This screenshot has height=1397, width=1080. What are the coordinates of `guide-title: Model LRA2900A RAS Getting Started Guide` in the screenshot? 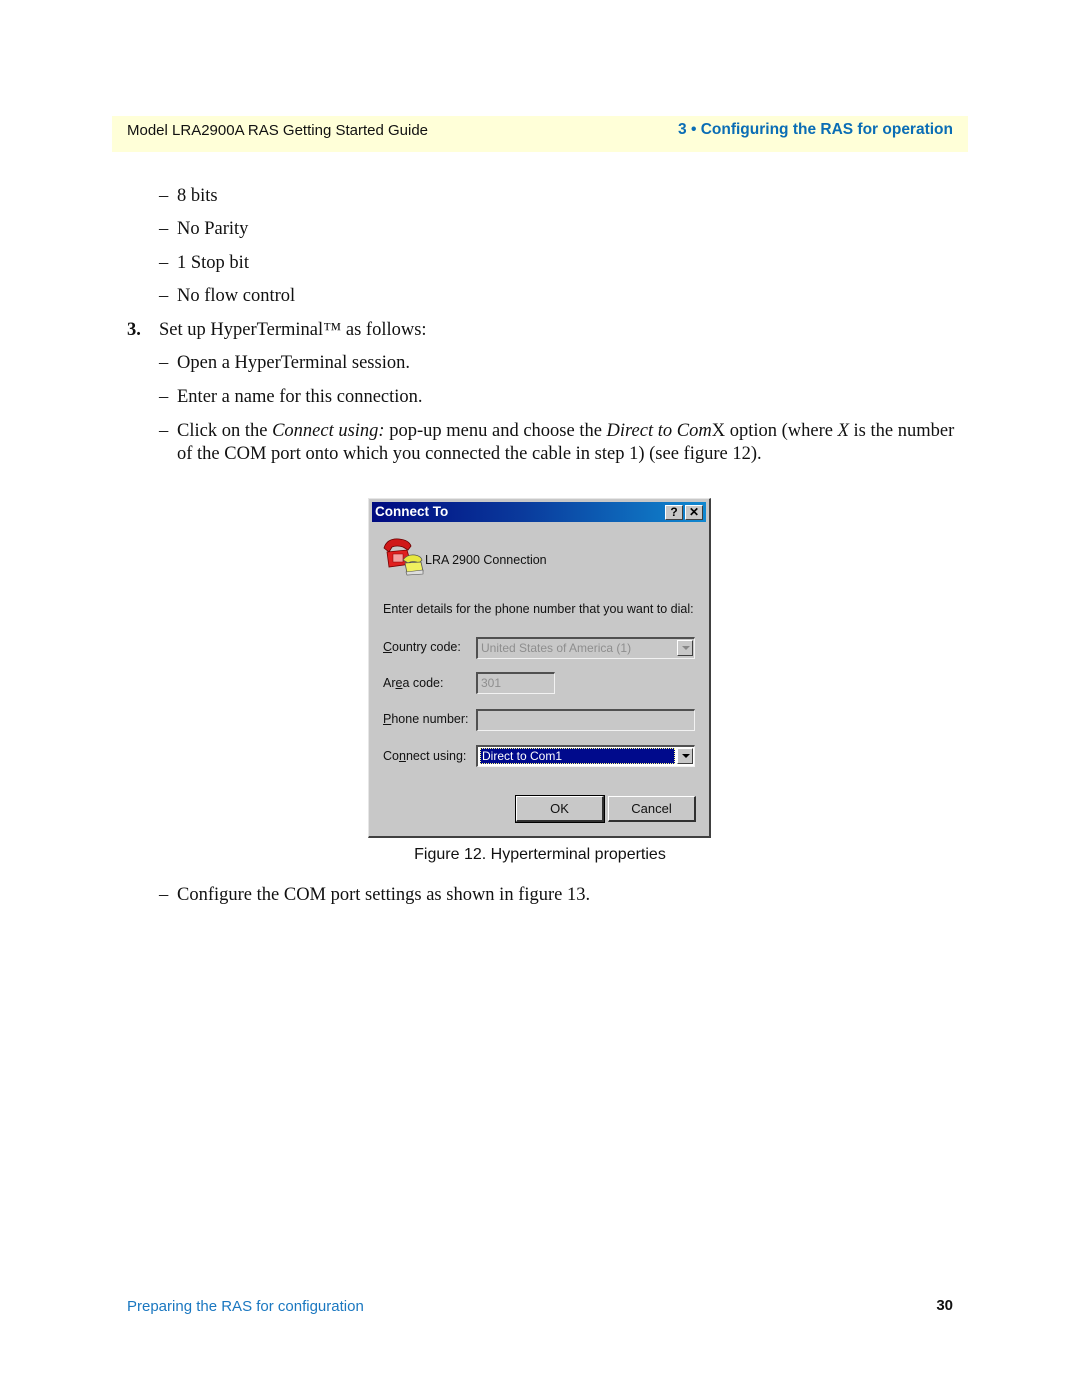 It's located at (278, 130).